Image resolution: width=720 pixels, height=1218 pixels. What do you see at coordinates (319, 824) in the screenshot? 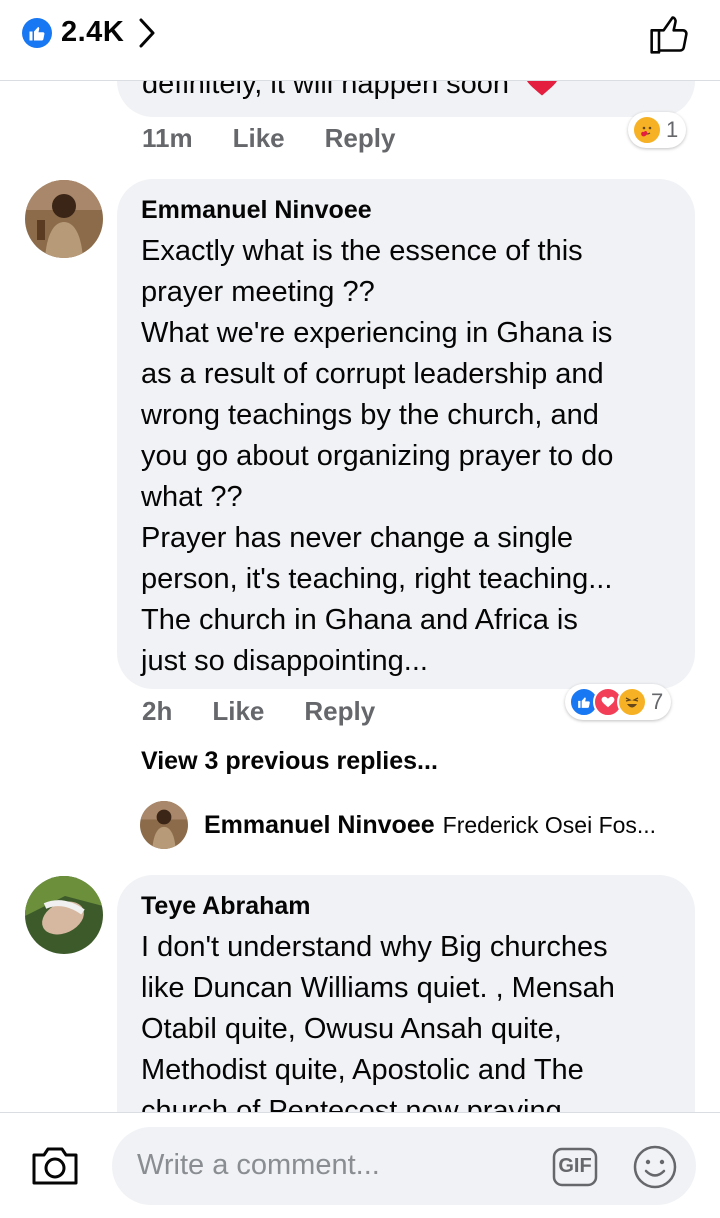
I see `reply-author: Emmanuel Ninvoee` at bounding box center [319, 824].